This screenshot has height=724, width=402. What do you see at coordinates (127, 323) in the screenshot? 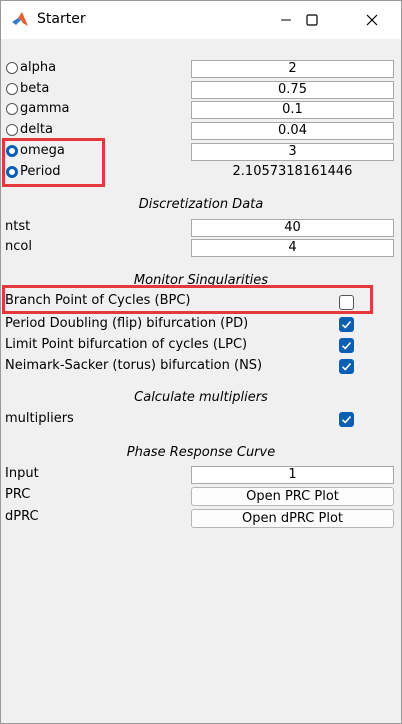
I see `monitor-label: Period Doubling (flip) bifurcation (PD)` at bounding box center [127, 323].